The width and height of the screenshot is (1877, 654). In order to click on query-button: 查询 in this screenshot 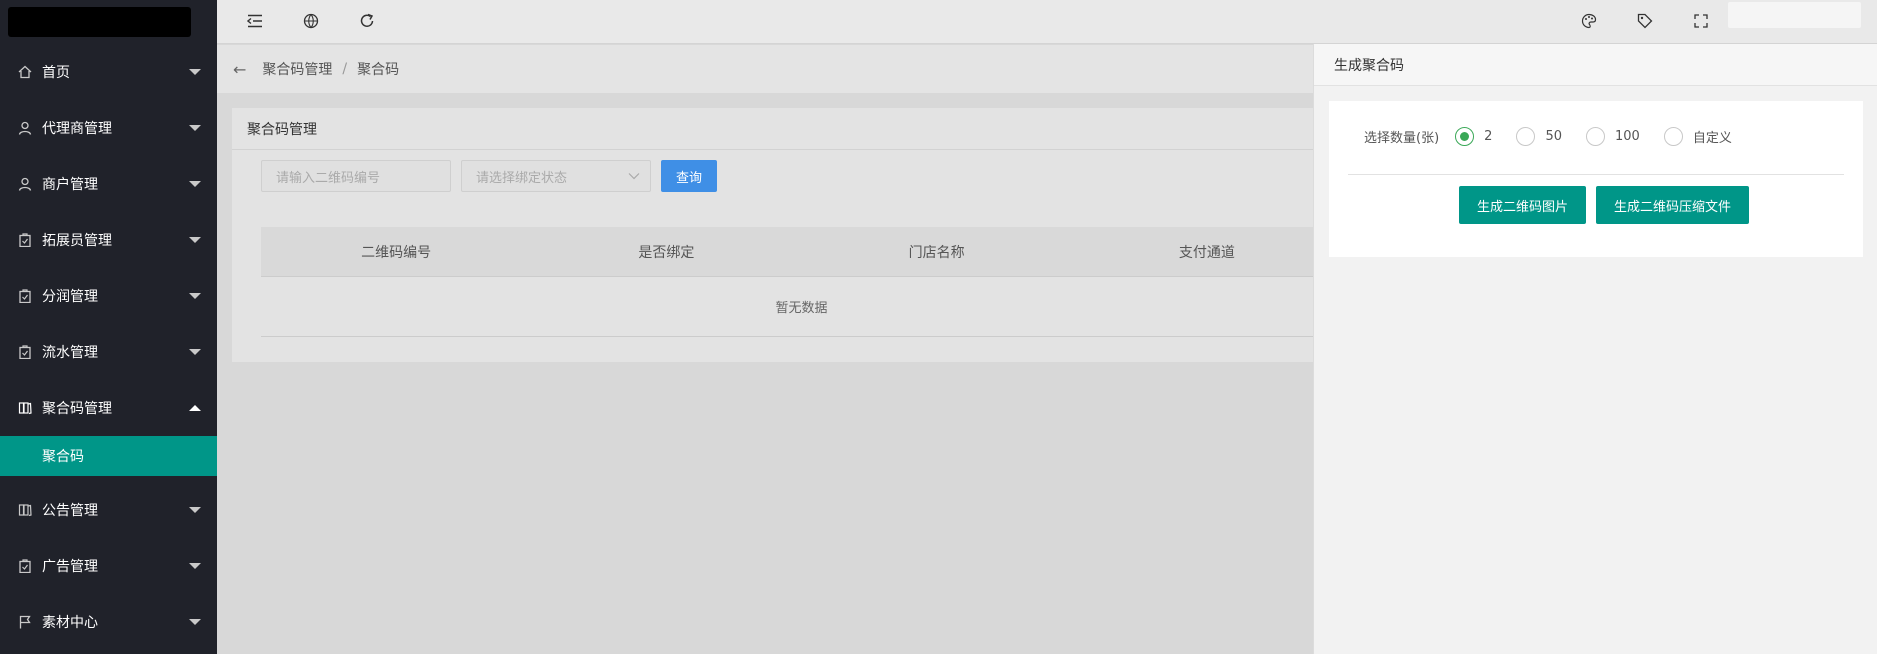, I will do `click(689, 176)`.